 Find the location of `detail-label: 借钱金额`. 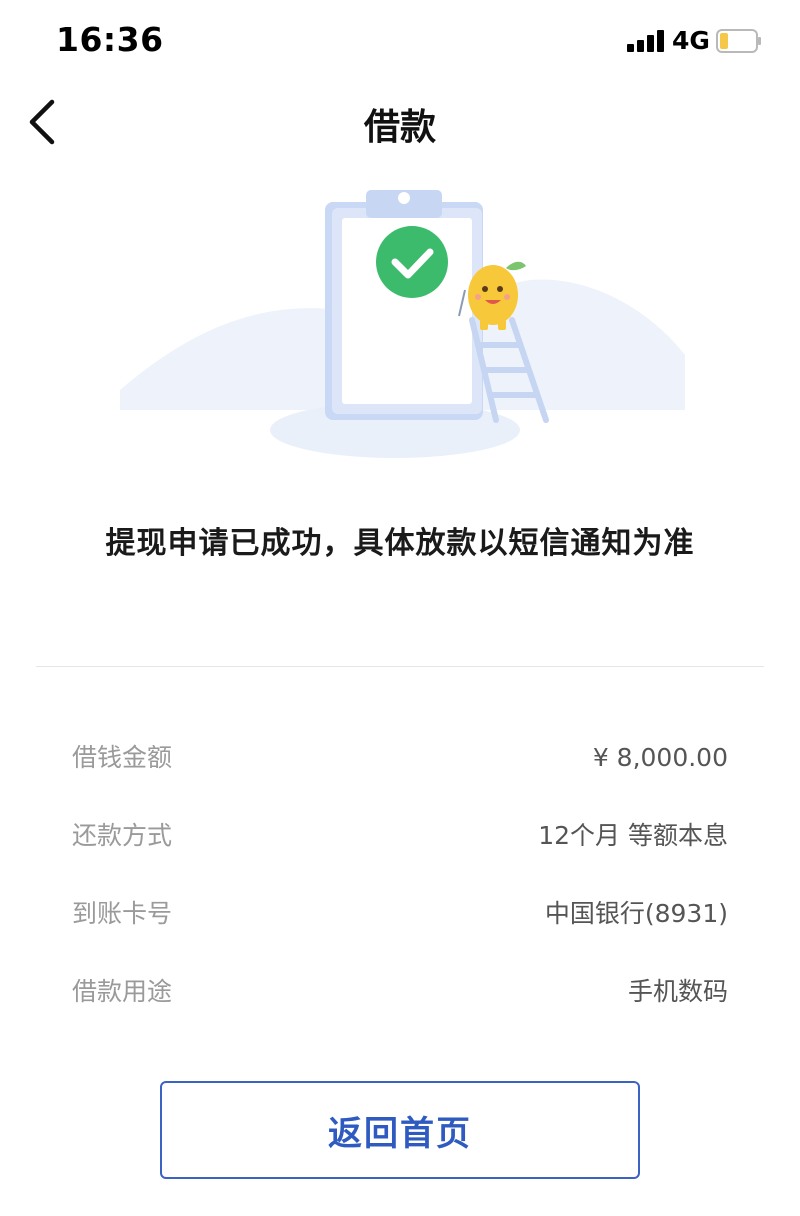

detail-label: 借钱金额 is located at coordinates (122, 757).